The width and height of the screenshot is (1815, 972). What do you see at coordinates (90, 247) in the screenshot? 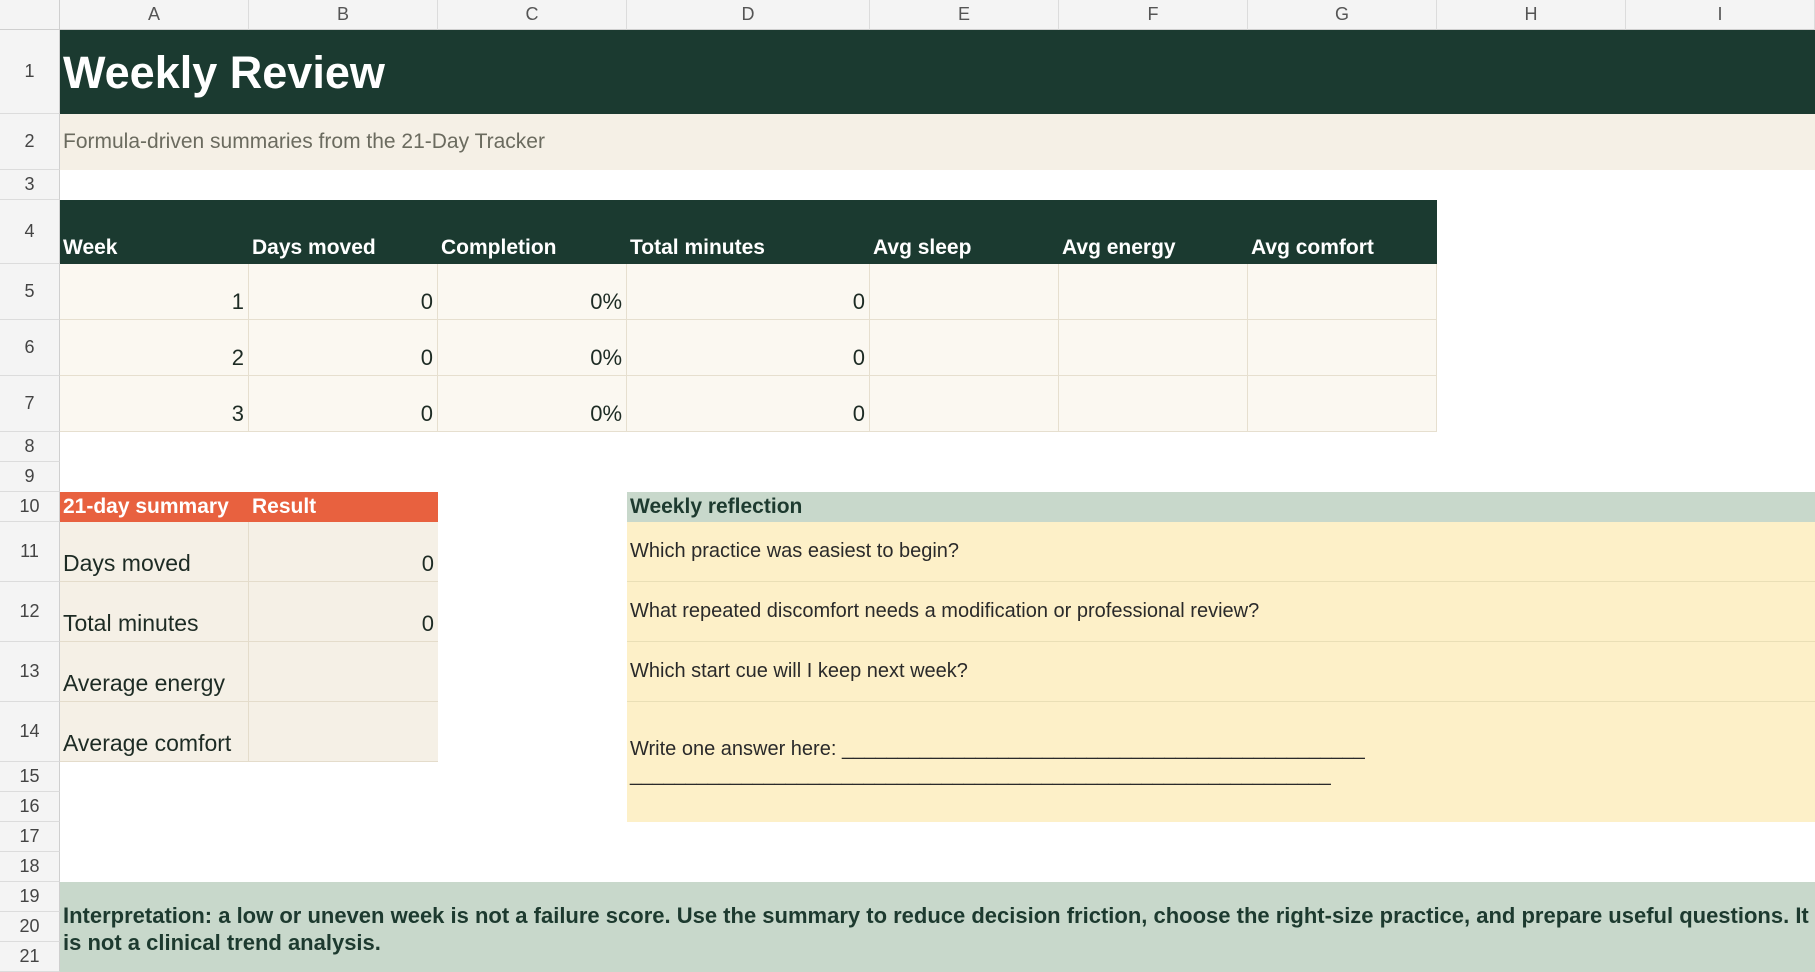
I see `column-label-week: Week` at bounding box center [90, 247].